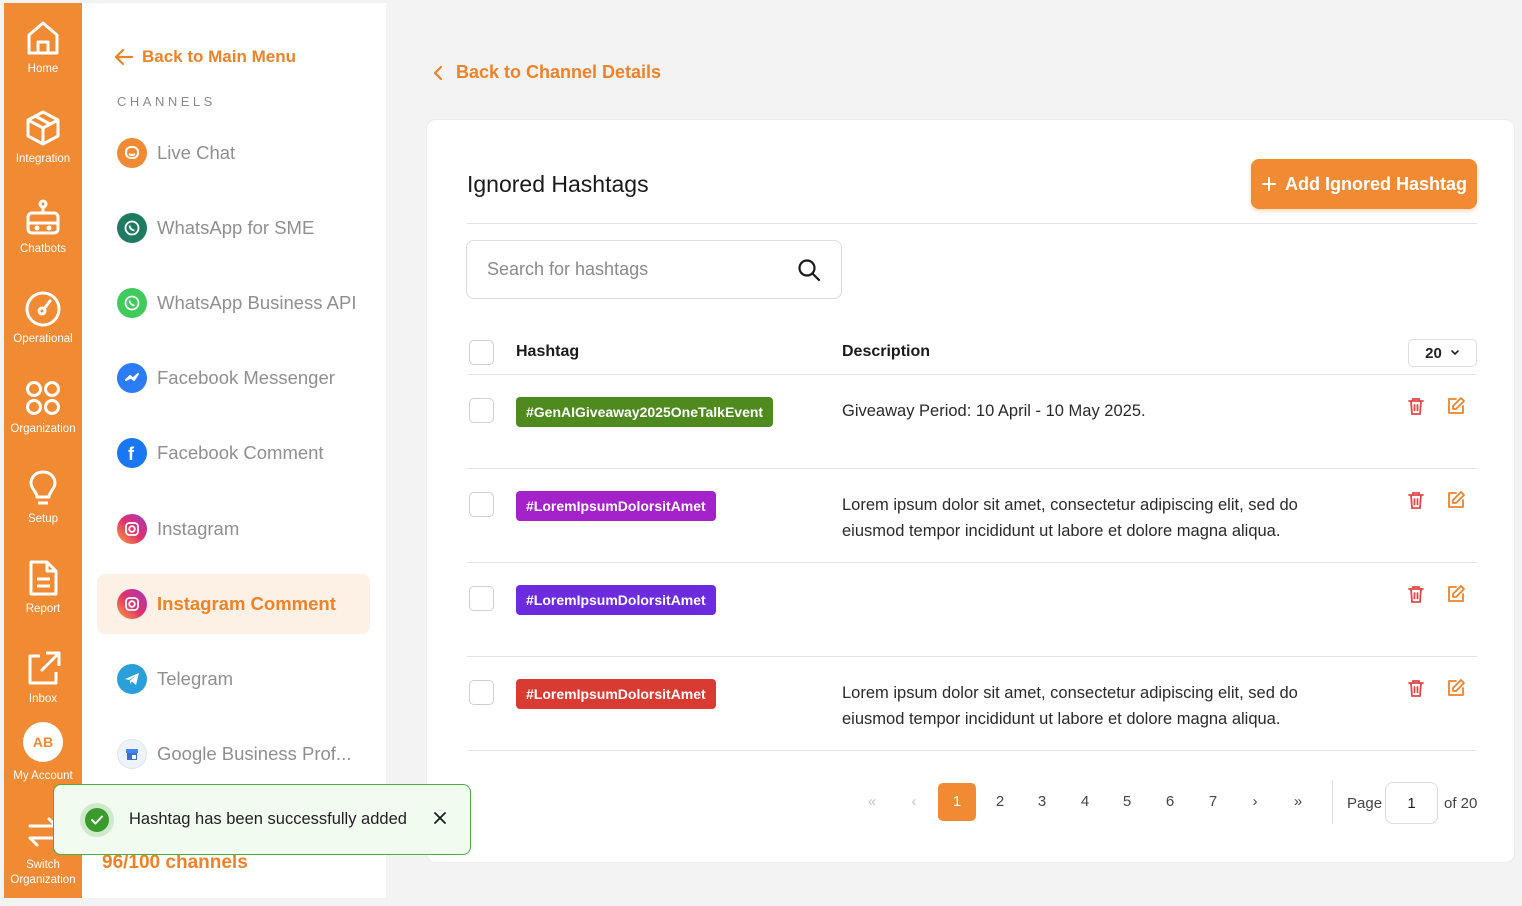 The width and height of the screenshot is (1522, 906). Describe the element at coordinates (642, 269) in the screenshot. I see `search-input` at that location.